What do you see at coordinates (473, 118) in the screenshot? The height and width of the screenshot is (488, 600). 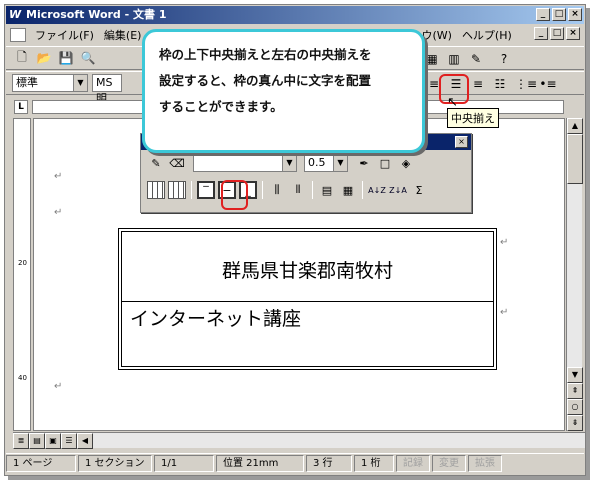 I see `tooltip: 中央揃え` at bounding box center [473, 118].